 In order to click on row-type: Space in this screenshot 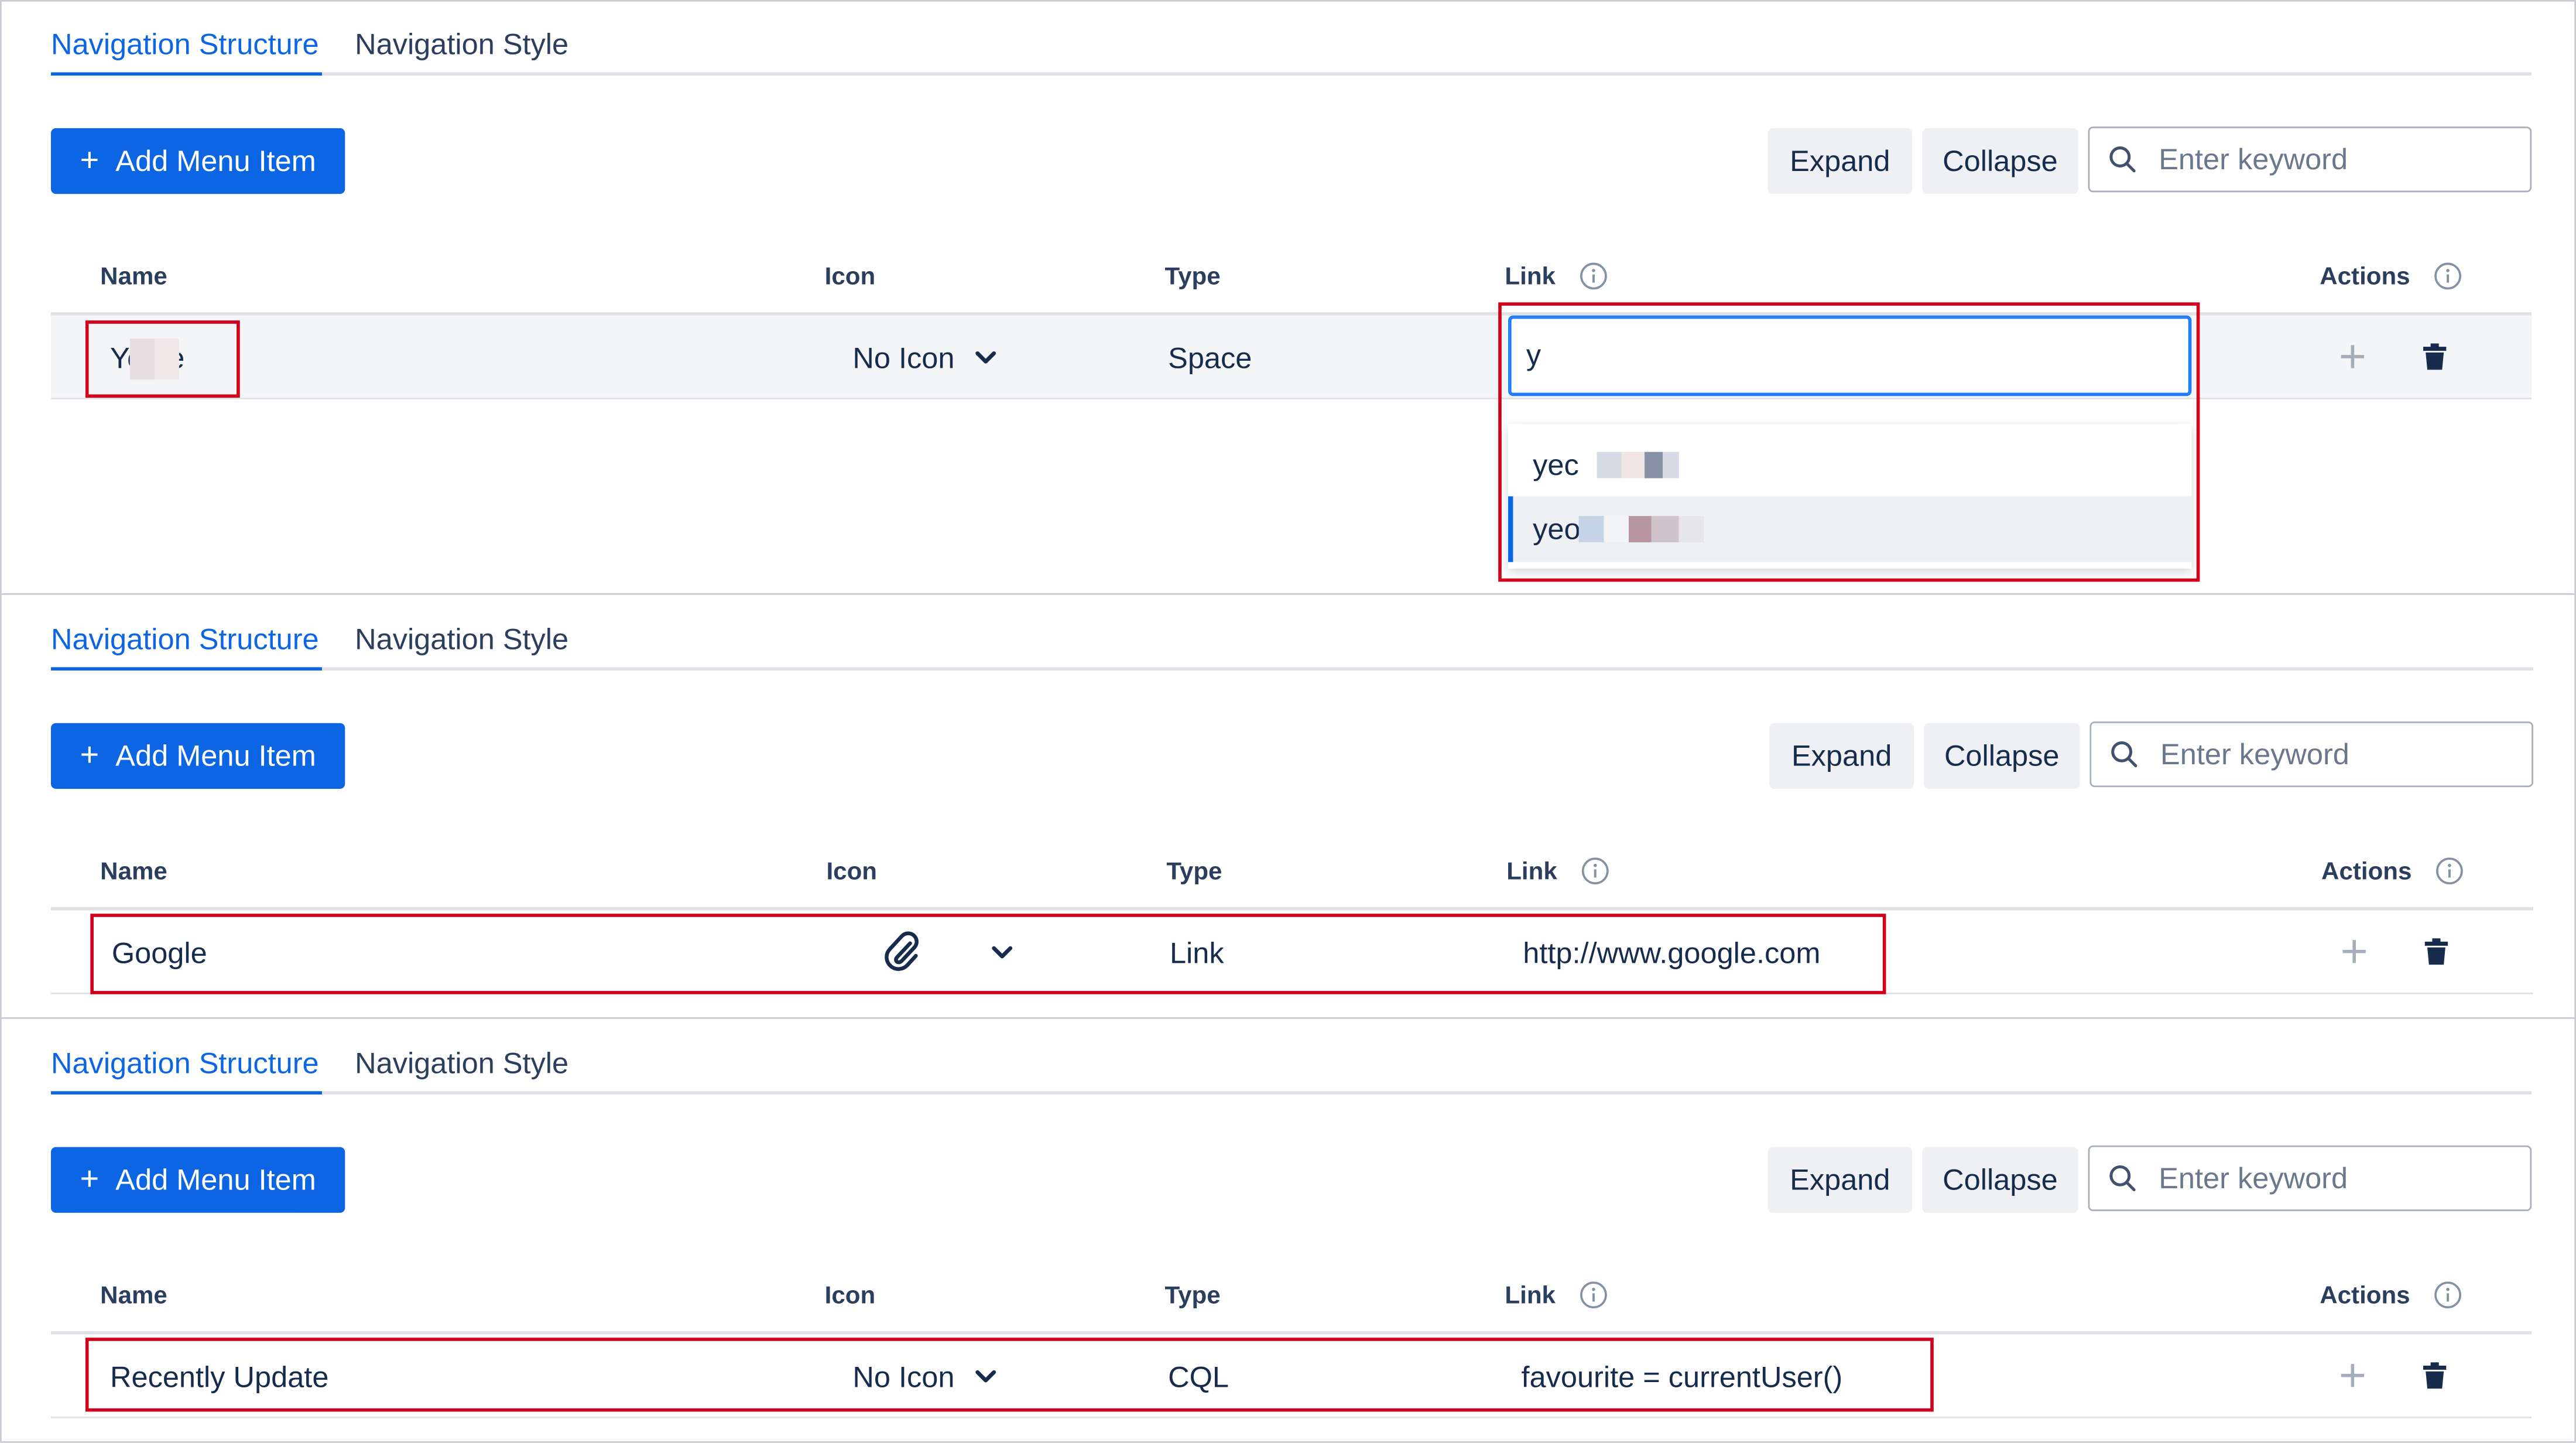, I will do `click(1210, 358)`.